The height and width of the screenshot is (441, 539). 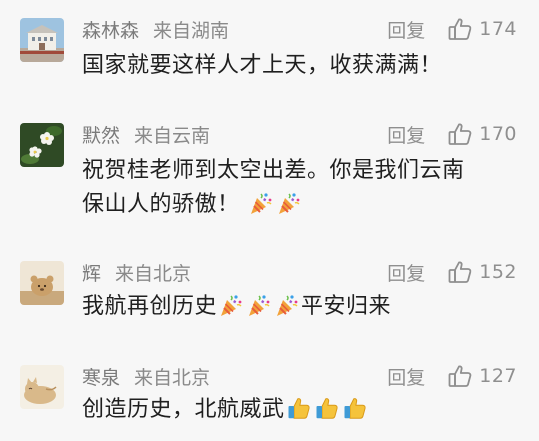 I want to click on username: 寒泉, so click(x=101, y=376).